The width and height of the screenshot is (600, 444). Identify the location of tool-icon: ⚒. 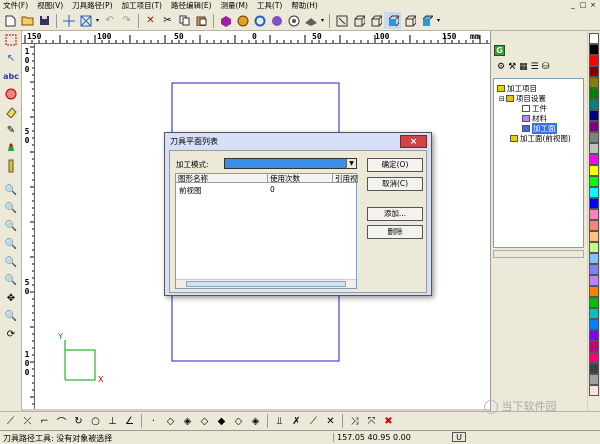
(512, 67).